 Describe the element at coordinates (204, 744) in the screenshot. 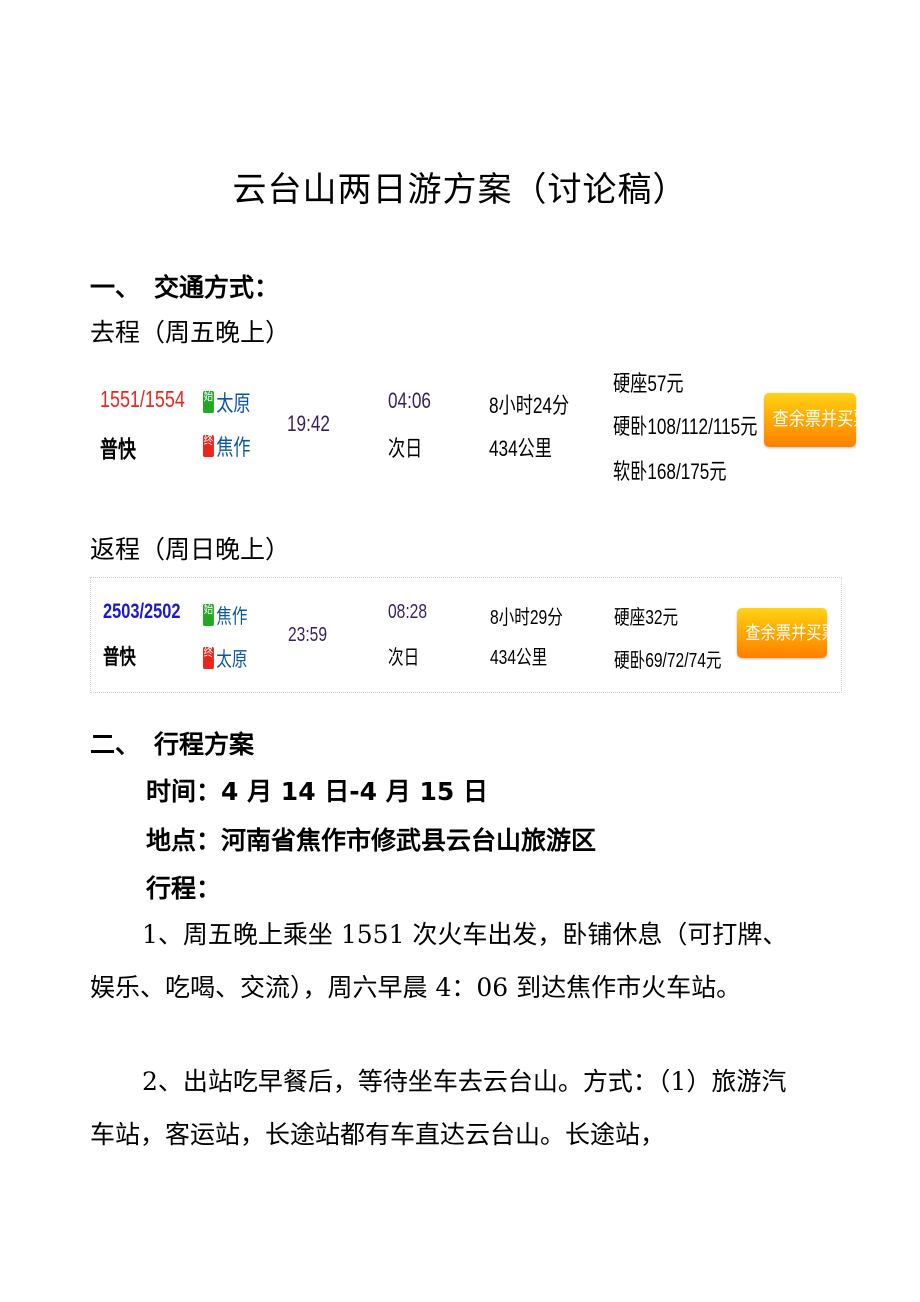

I see `section-2-title: 行程方案` at that location.